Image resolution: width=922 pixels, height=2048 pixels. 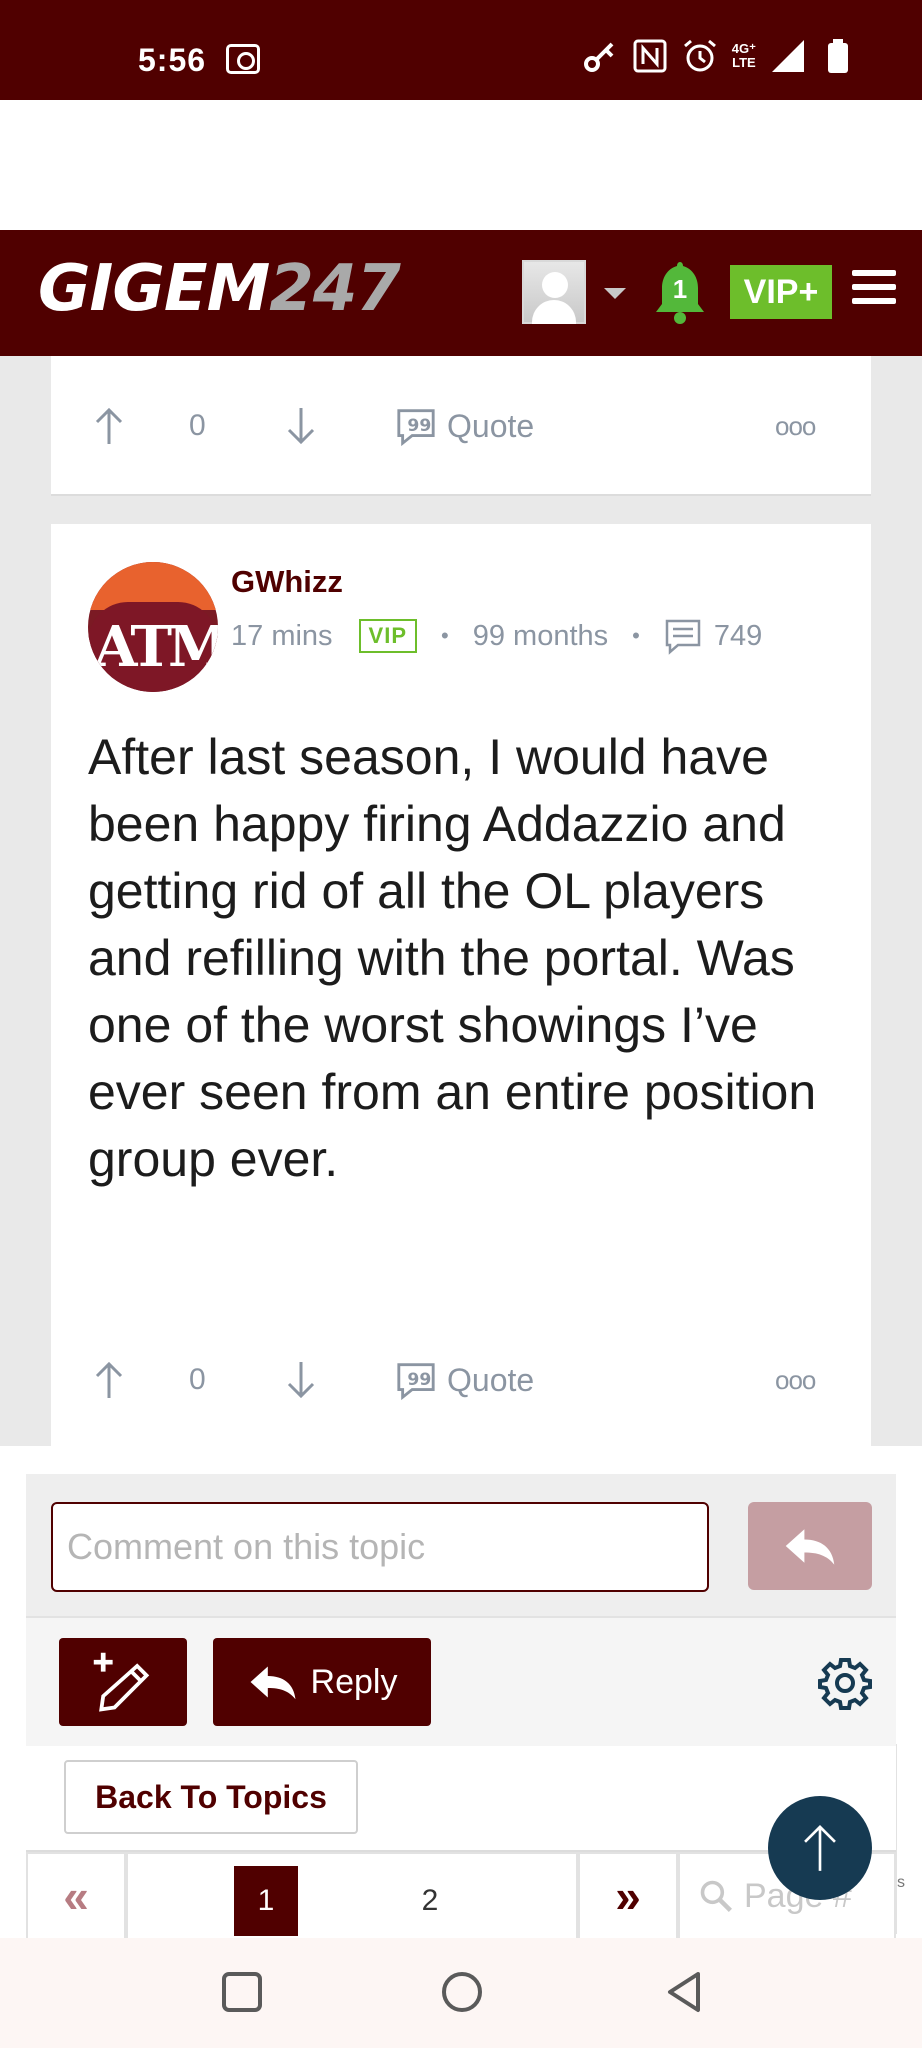 I want to click on network-type: 4G⁺ LTE, so click(x=743, y=55).